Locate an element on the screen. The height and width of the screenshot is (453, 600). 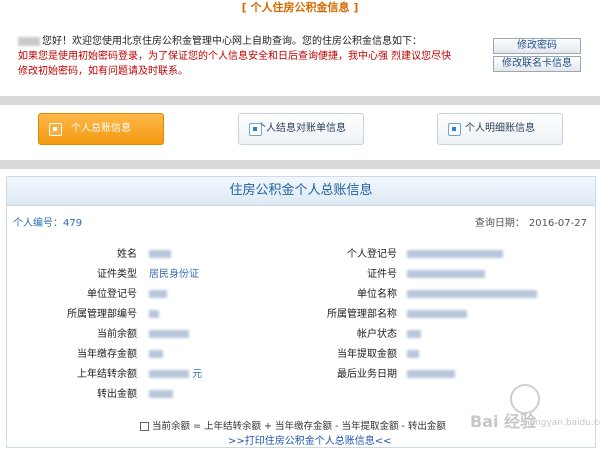
field-value: 元 is located at coordinates (175, 375).